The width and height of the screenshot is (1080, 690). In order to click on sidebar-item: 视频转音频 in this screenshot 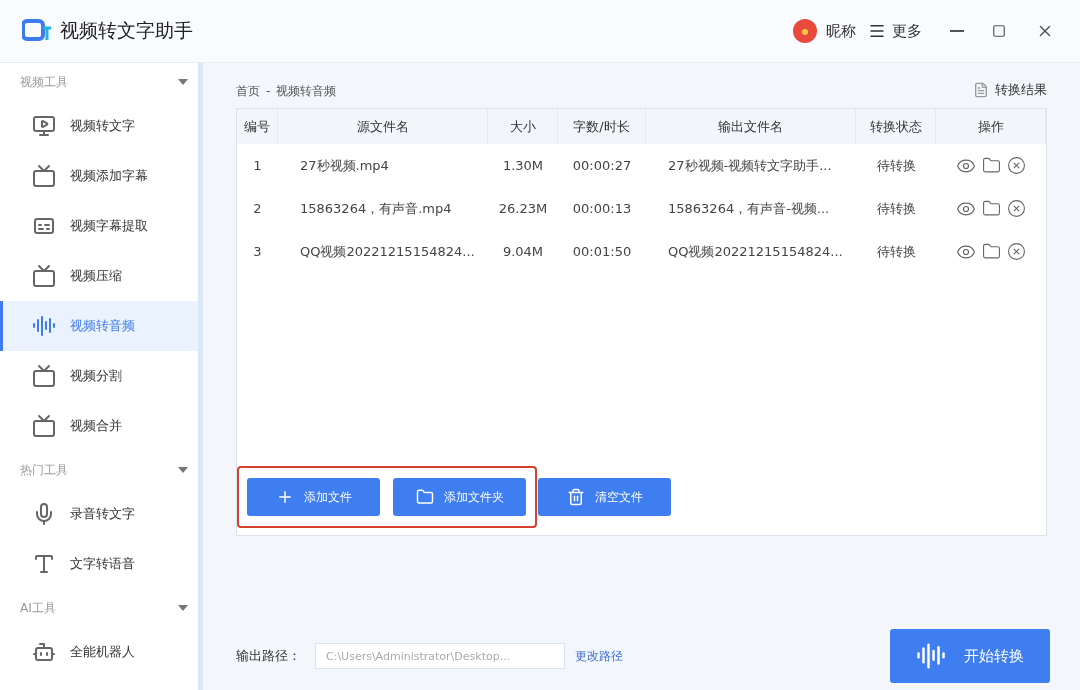, I will do `click(99, 326)`.